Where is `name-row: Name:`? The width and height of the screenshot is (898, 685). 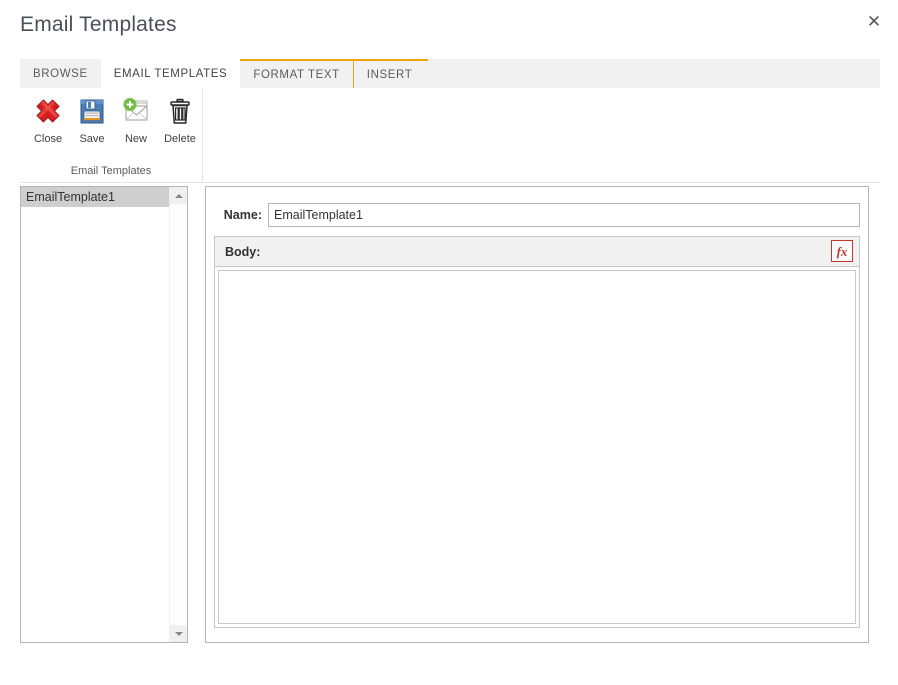 name-row: Name: is located at coordinates (537, 215).